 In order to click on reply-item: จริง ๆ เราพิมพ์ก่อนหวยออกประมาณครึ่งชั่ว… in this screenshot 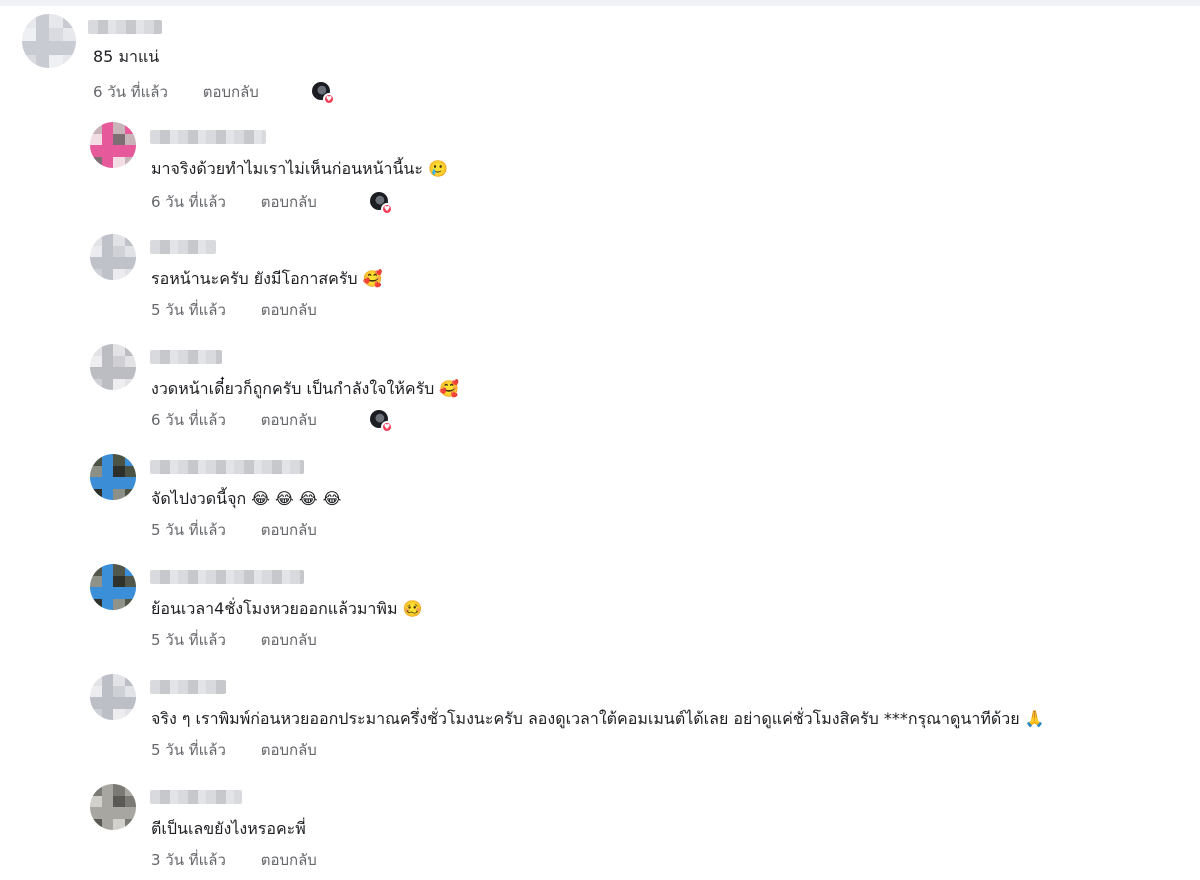, I will do `click(595, 718)`.